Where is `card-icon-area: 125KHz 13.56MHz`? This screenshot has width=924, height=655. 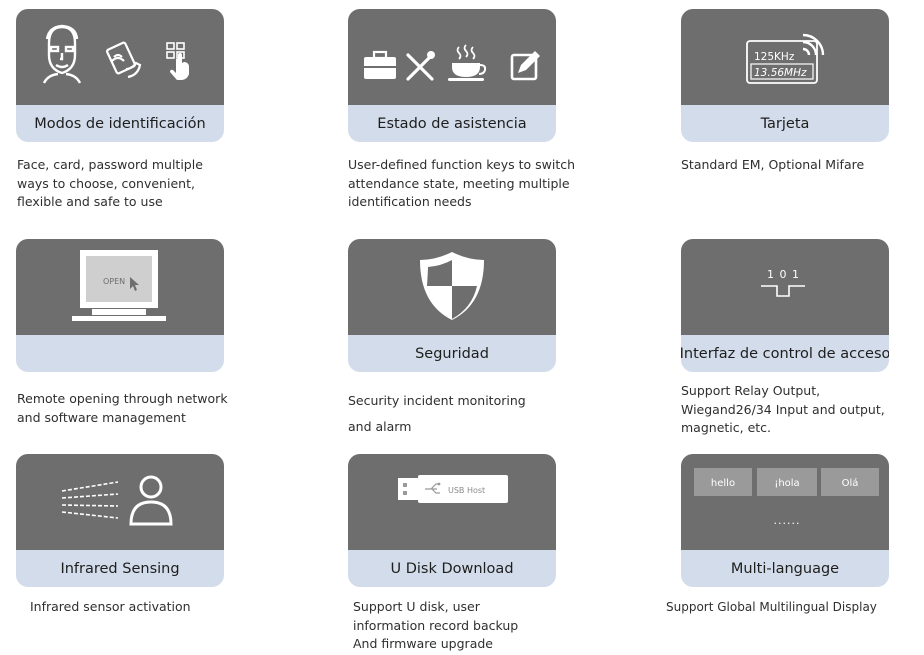
card-icon-area: 125KHz 13.56MHz is located at coordinates (785, 57).